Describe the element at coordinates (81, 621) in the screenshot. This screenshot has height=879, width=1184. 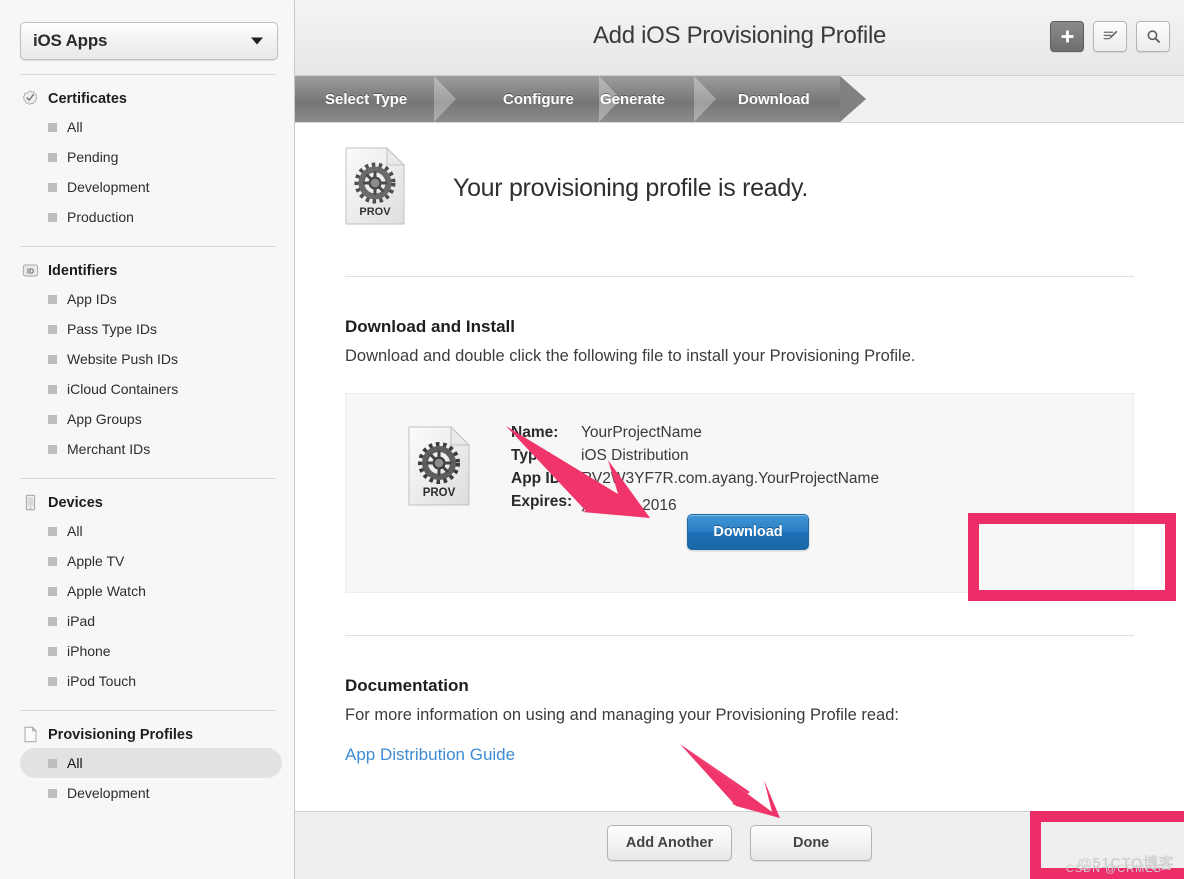
I see `sidebar-item-label: iPad` at that location.